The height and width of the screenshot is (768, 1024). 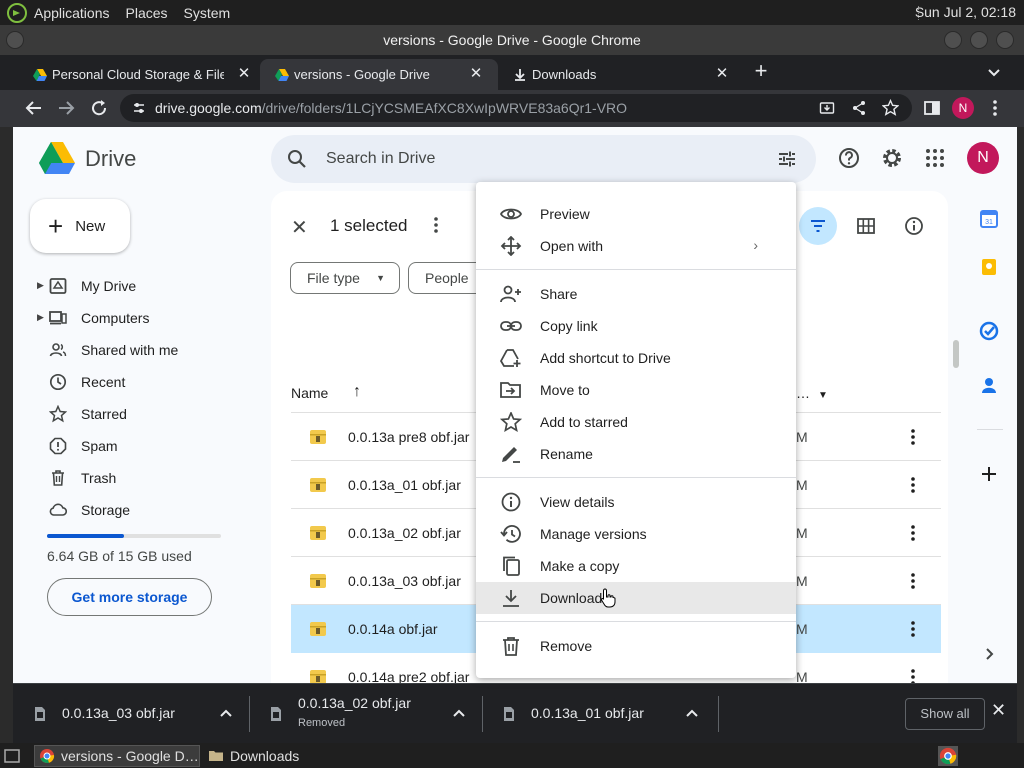 What do you see at coordinates (147, 13) in the screenshot?
I see `menu-places: Places` at bounding box center [147, 13].